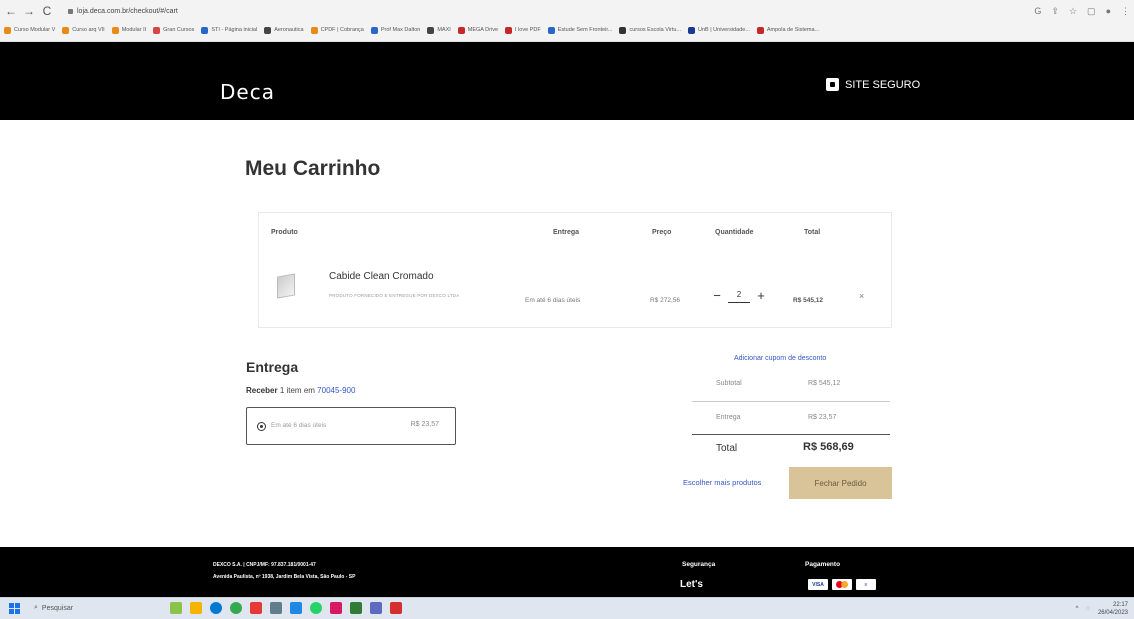  What do you see at coordinates (1077, 609) in the screenshot?
I see `chevron-up-icon: ^` at bounding box center [1077, 609].